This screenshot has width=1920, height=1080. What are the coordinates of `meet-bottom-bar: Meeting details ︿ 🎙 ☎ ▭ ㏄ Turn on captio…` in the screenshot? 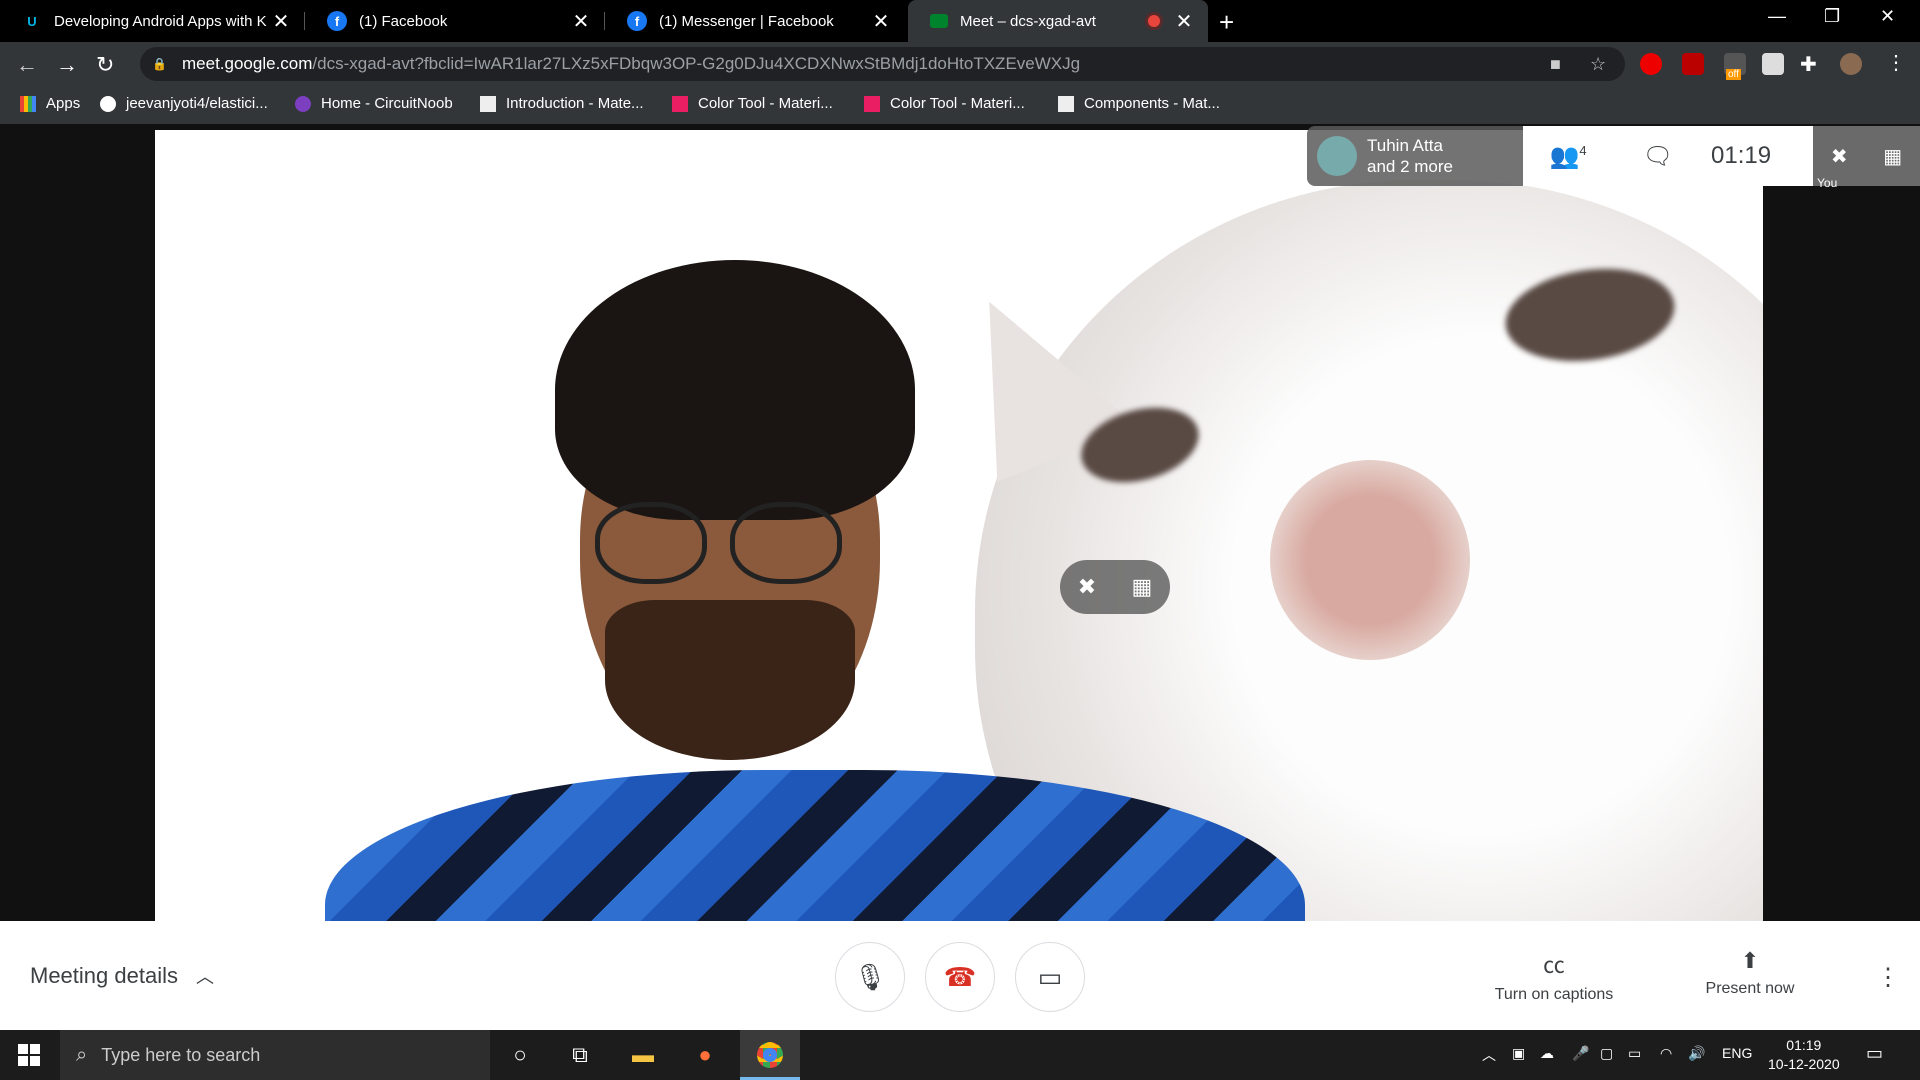 It's located at (960, 975).